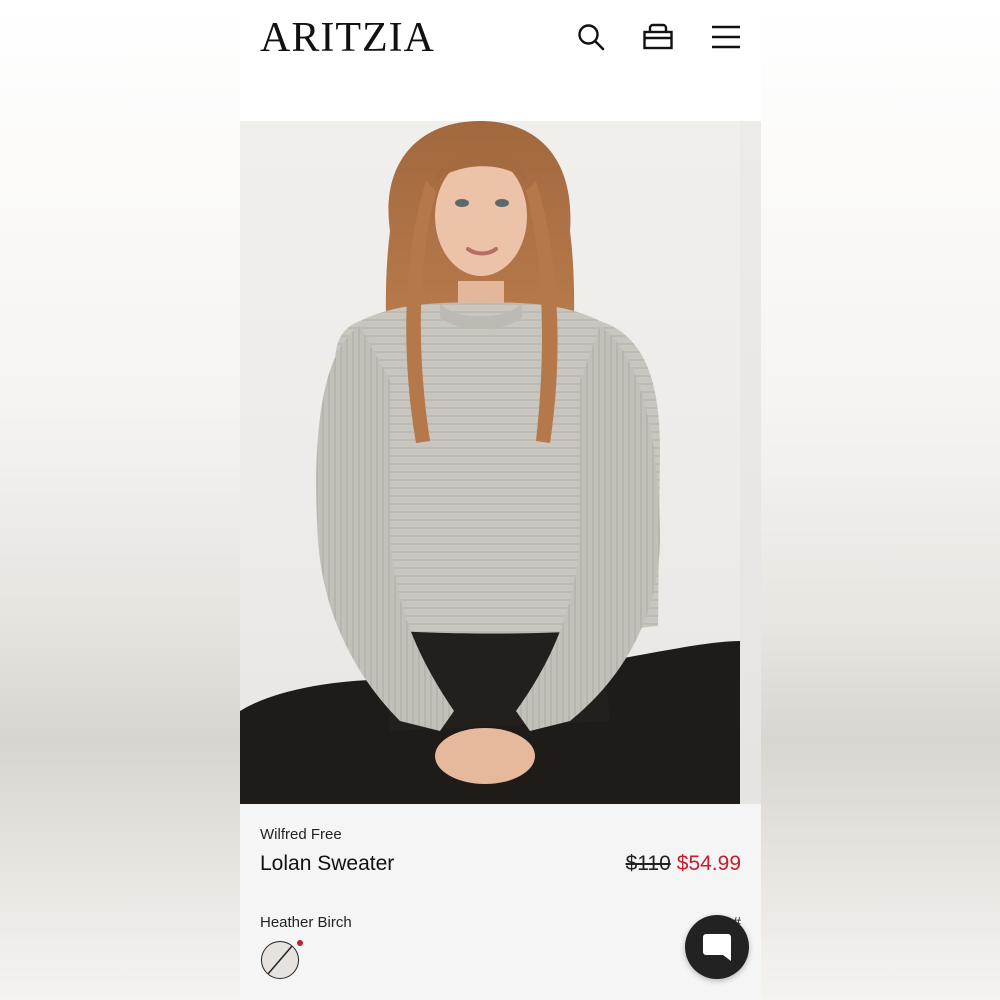 Image resolution: width=1000 pixels, height=1000 pixels. What do you see at coordinates (500, 60) in the screenshot?
I see `site-header: ARITZIA` at bounding box center [500, 60].